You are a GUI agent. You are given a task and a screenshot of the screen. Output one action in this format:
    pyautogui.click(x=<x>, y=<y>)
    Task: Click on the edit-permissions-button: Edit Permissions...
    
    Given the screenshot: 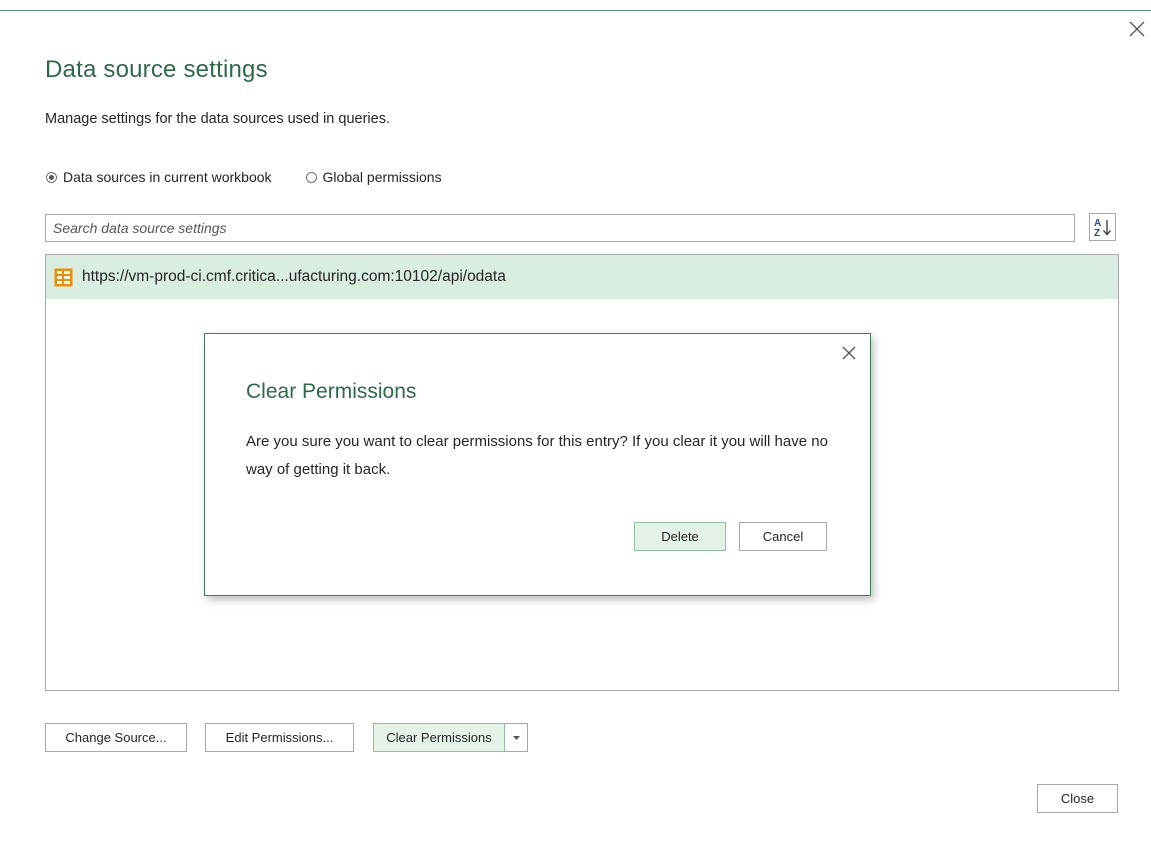 What is the action you would take?
    pyautogui.click(x=279, y=737)
    